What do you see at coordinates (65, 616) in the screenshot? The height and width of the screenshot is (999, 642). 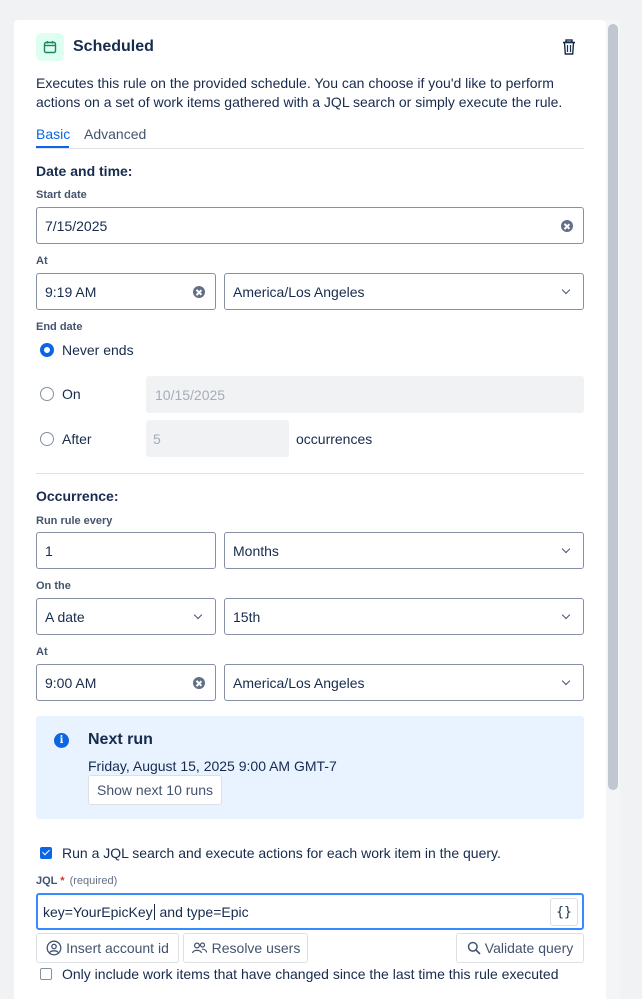 I see `on-the-type-value: A date` at bounding box center [65, 616].